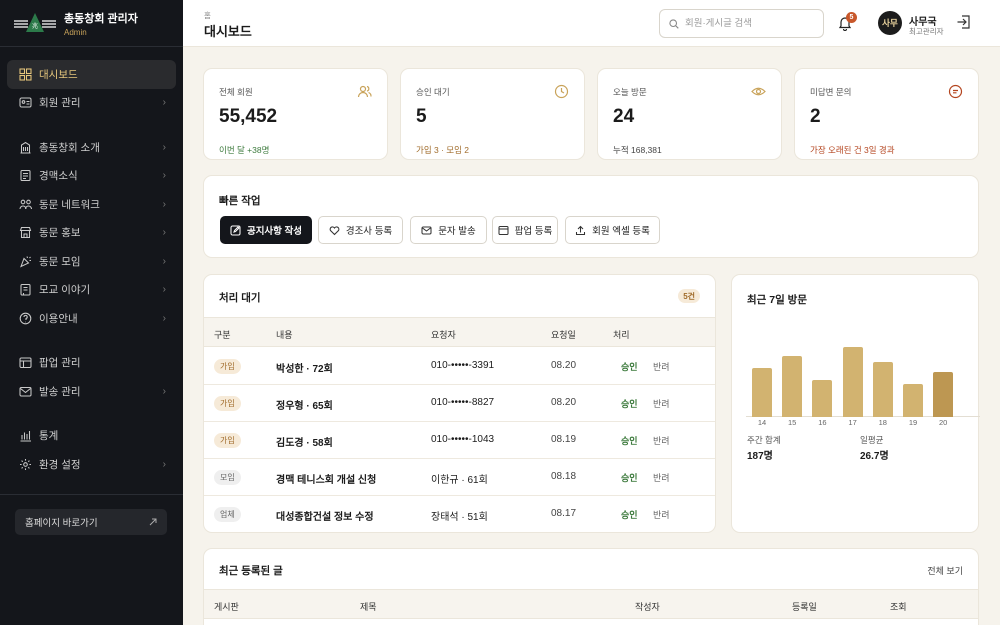  I want to click on quick-action-button: 회원 엑셀 등록, so click(612, 230).